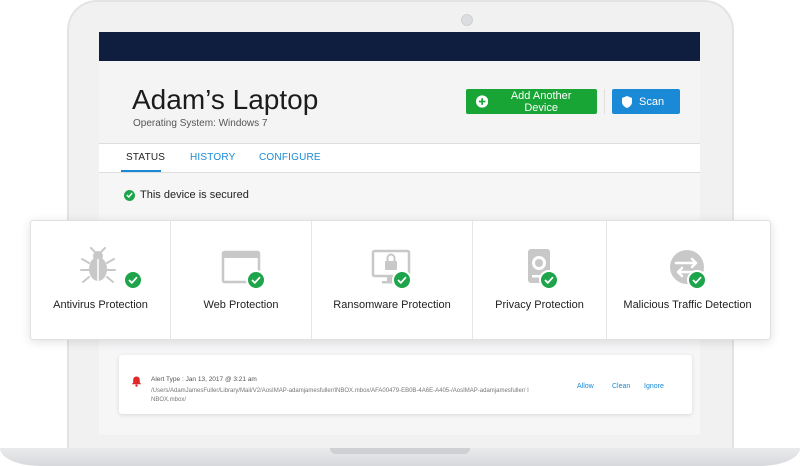 The height and width of the screenshot is (466, 800). What do you see at coordinates (141, 171) in the screenshot?
I see `active-tab-indicator` at bounding box center [141, 171].